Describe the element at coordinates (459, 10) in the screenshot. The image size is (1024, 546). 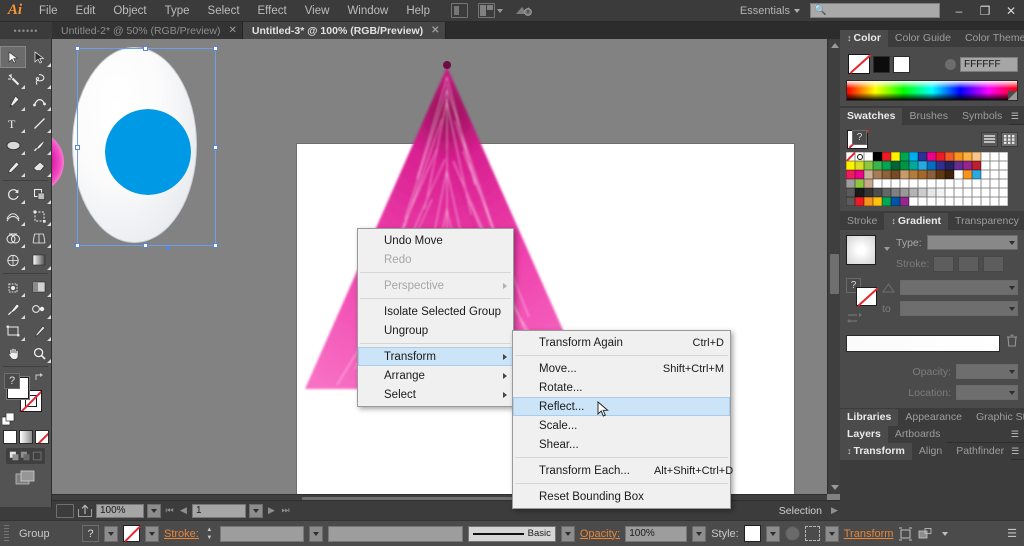
I see `document-setup-icon` at that location.